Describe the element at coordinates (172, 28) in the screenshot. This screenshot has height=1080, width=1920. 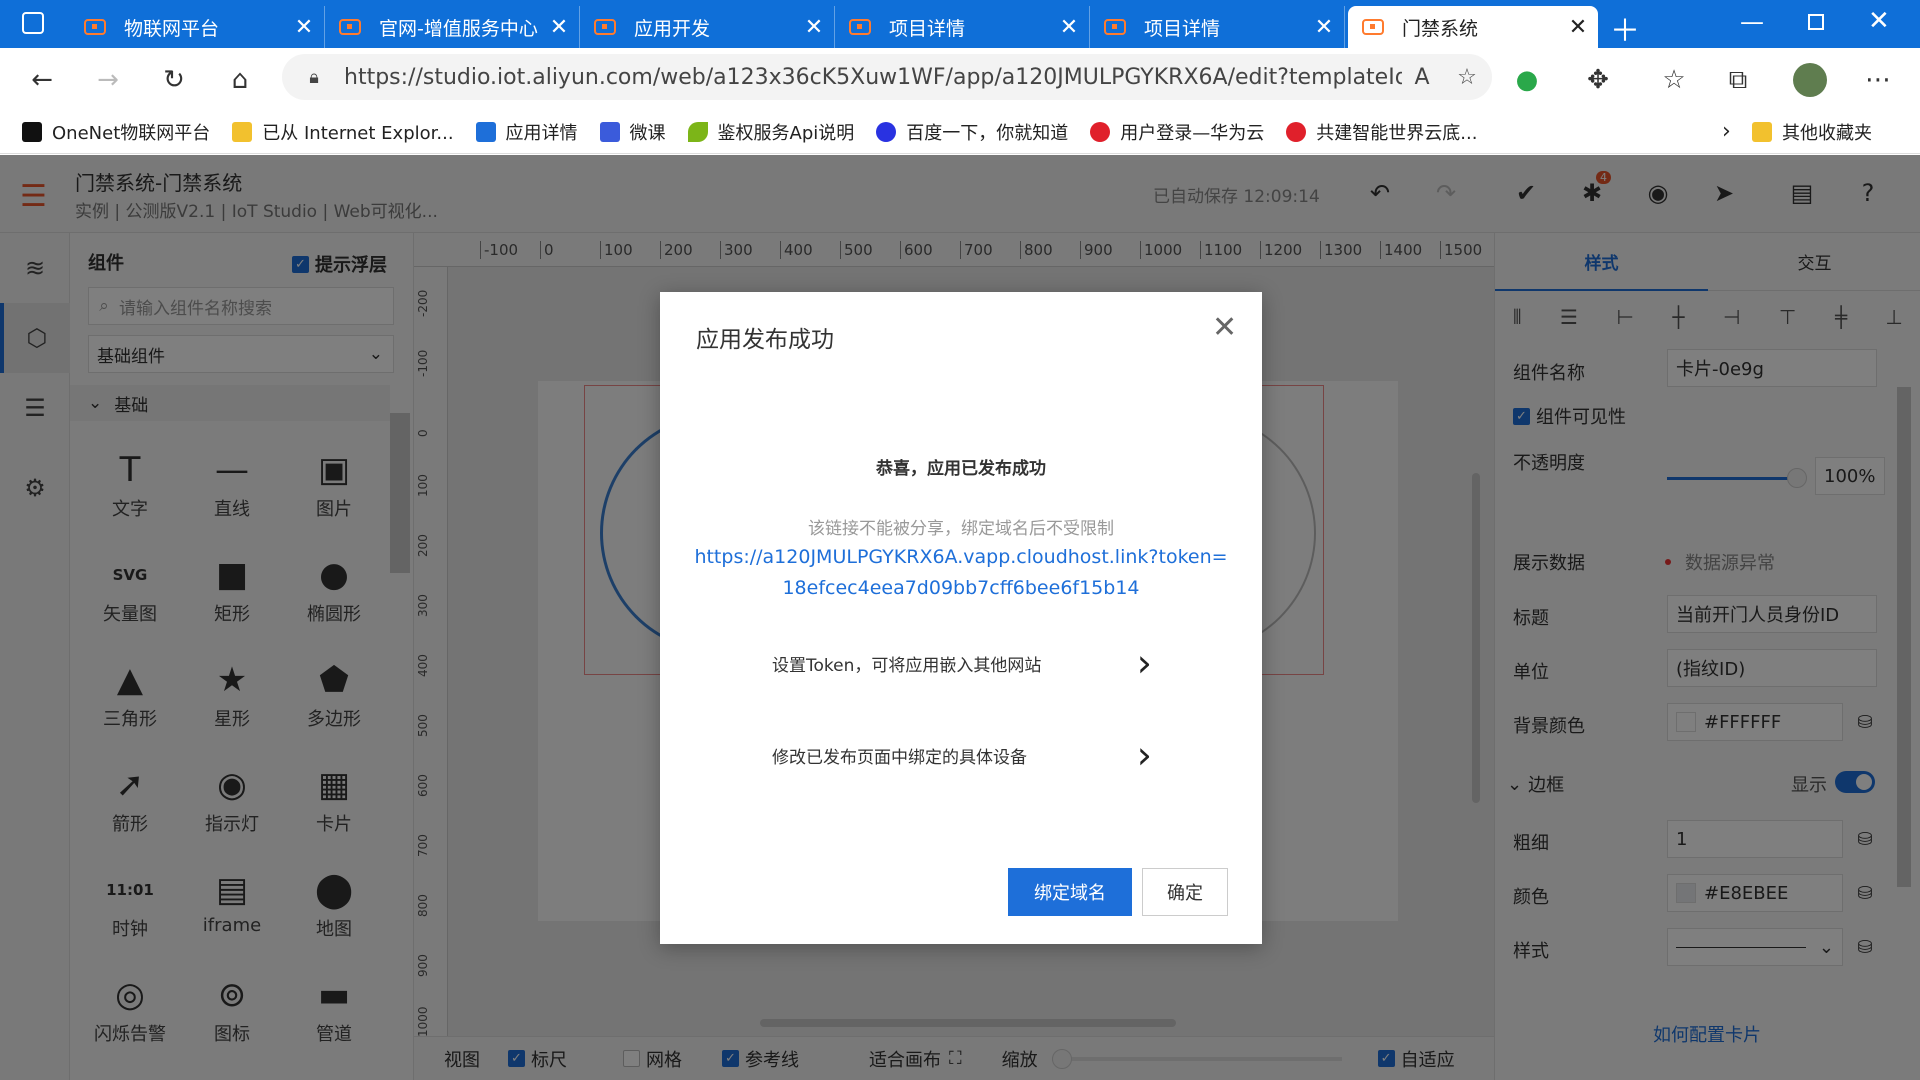
I see `tab-label: 物联网平台` at that location.